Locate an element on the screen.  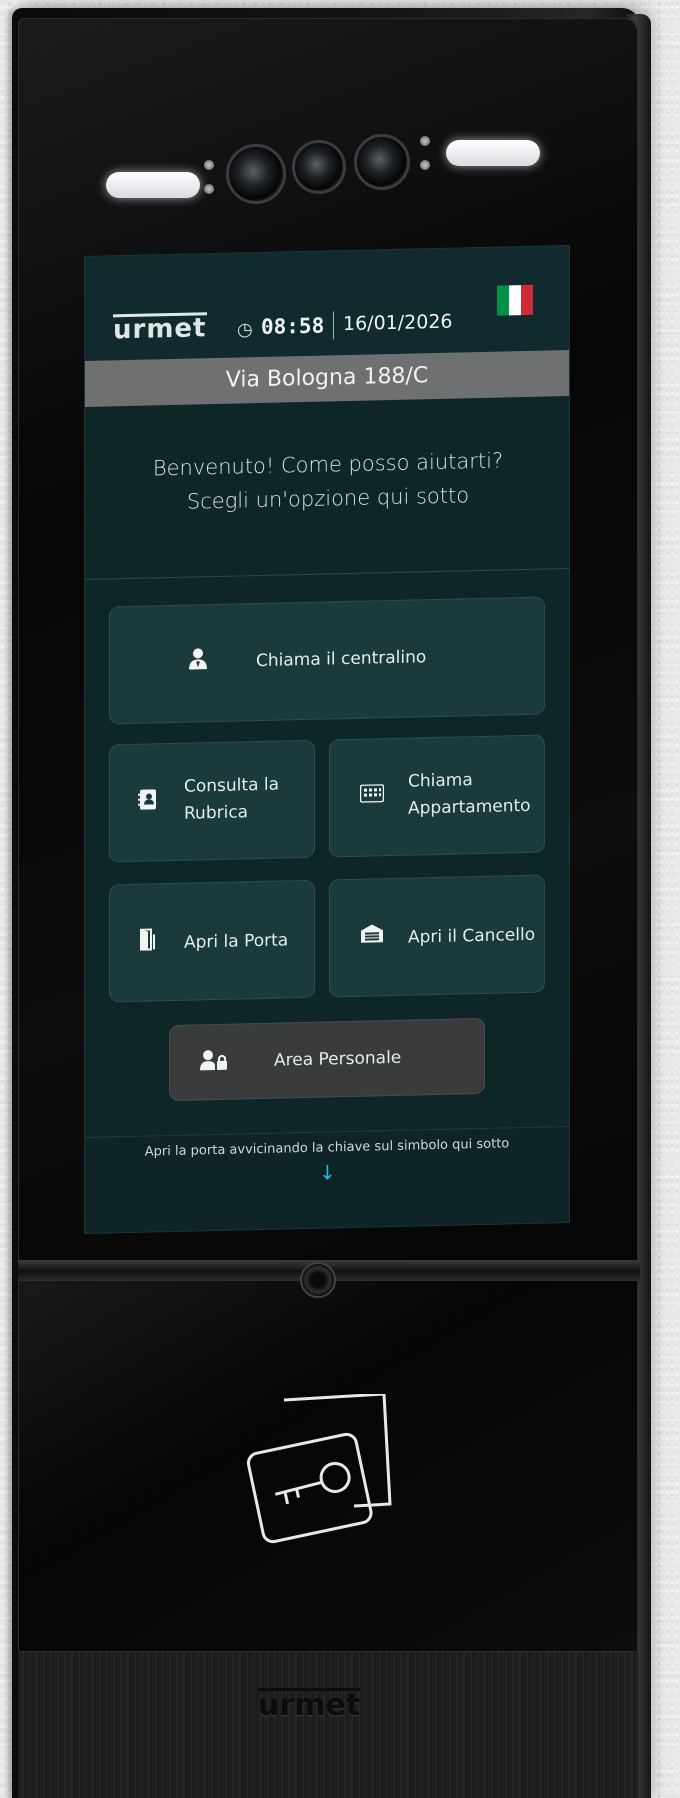
key-card-reader is located at coordinates (324, 1473).